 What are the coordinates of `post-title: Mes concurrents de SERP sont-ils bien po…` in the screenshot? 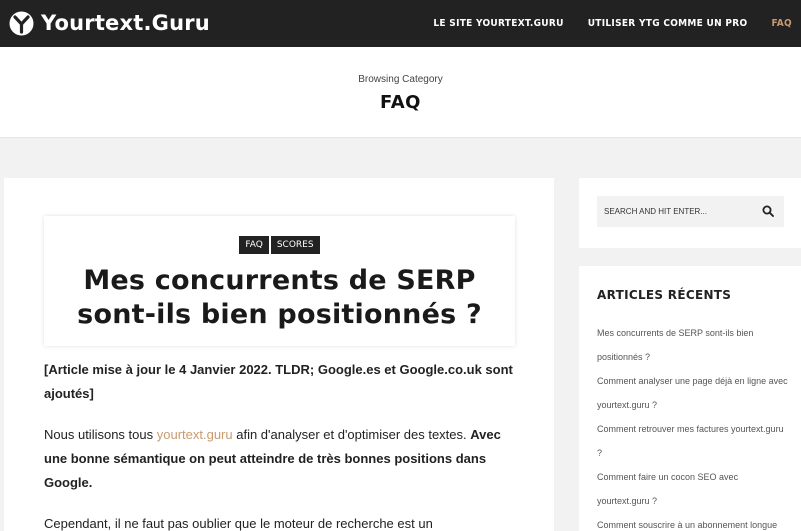 It's located at (279, 298).